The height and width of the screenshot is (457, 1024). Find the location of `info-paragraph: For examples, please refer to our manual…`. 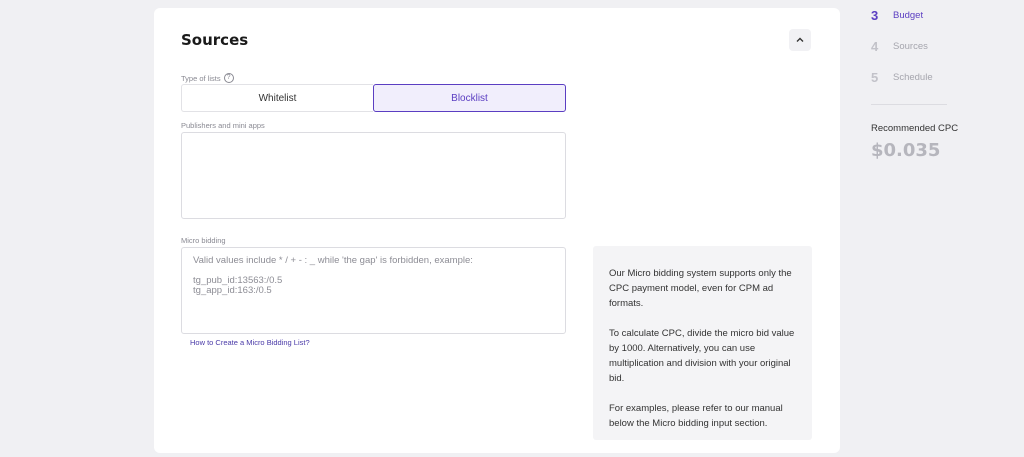

info-paragraph: For examples, please refer to our manual… is located at coordinates (696, 416).